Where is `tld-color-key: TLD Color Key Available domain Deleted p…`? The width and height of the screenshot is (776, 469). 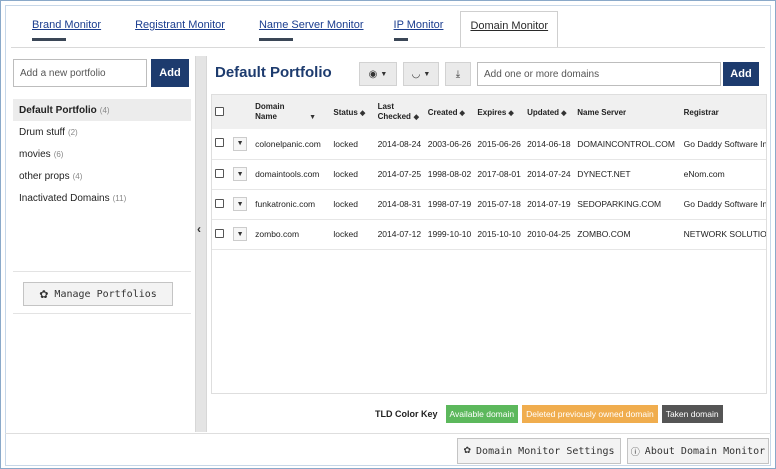 tld-color-key: TLD Color Key Available domain Deleted p… is located at coordinates (549, 414).